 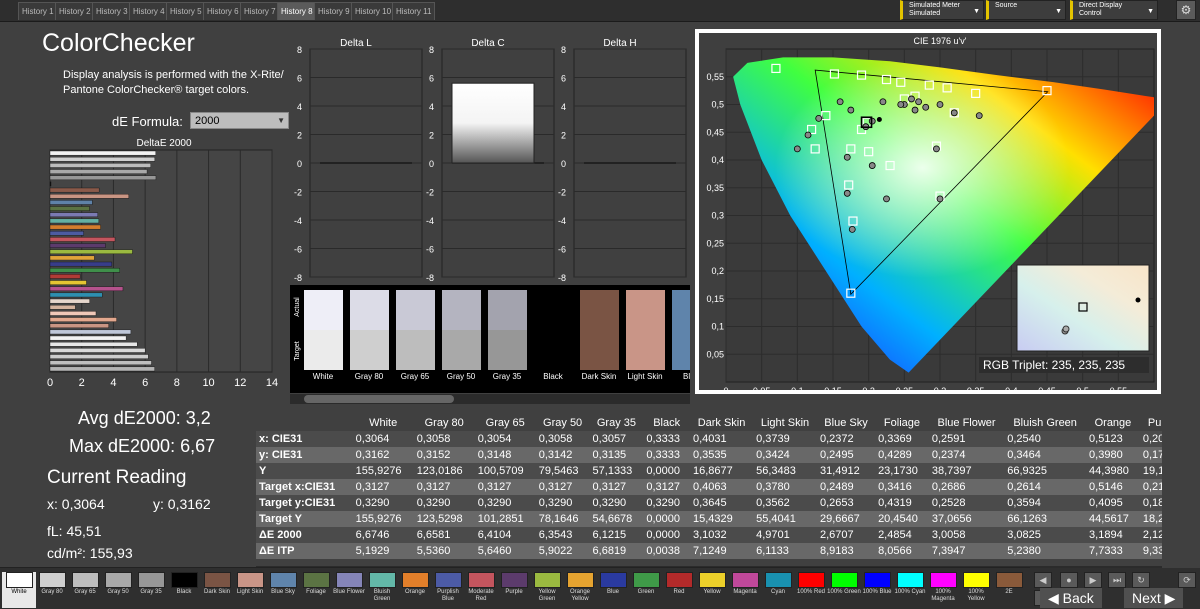 I want to click on table-cell: 0,5146, so click(x=1113, y=487).